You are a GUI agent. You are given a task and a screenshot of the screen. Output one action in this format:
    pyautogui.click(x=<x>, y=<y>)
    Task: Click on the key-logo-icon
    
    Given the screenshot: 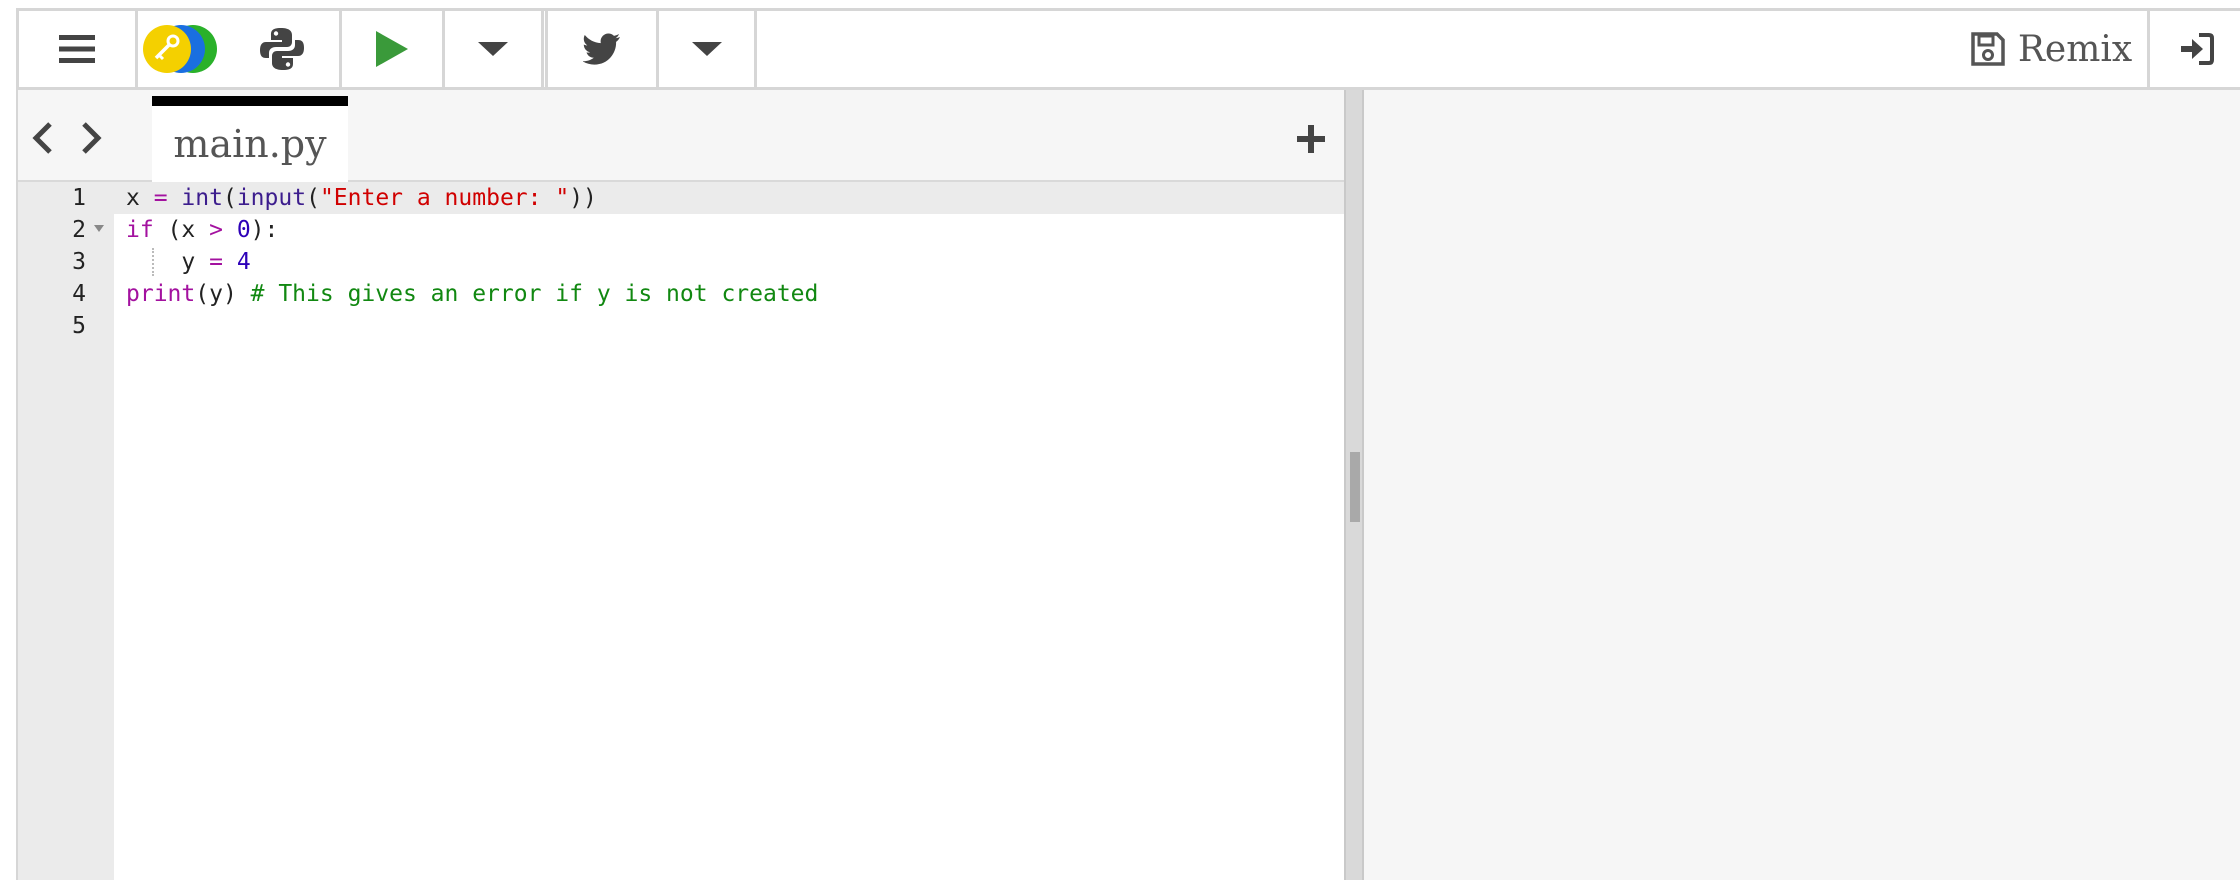 What is the action you would take?
    pyautogui.click(x=180, y=49)
    